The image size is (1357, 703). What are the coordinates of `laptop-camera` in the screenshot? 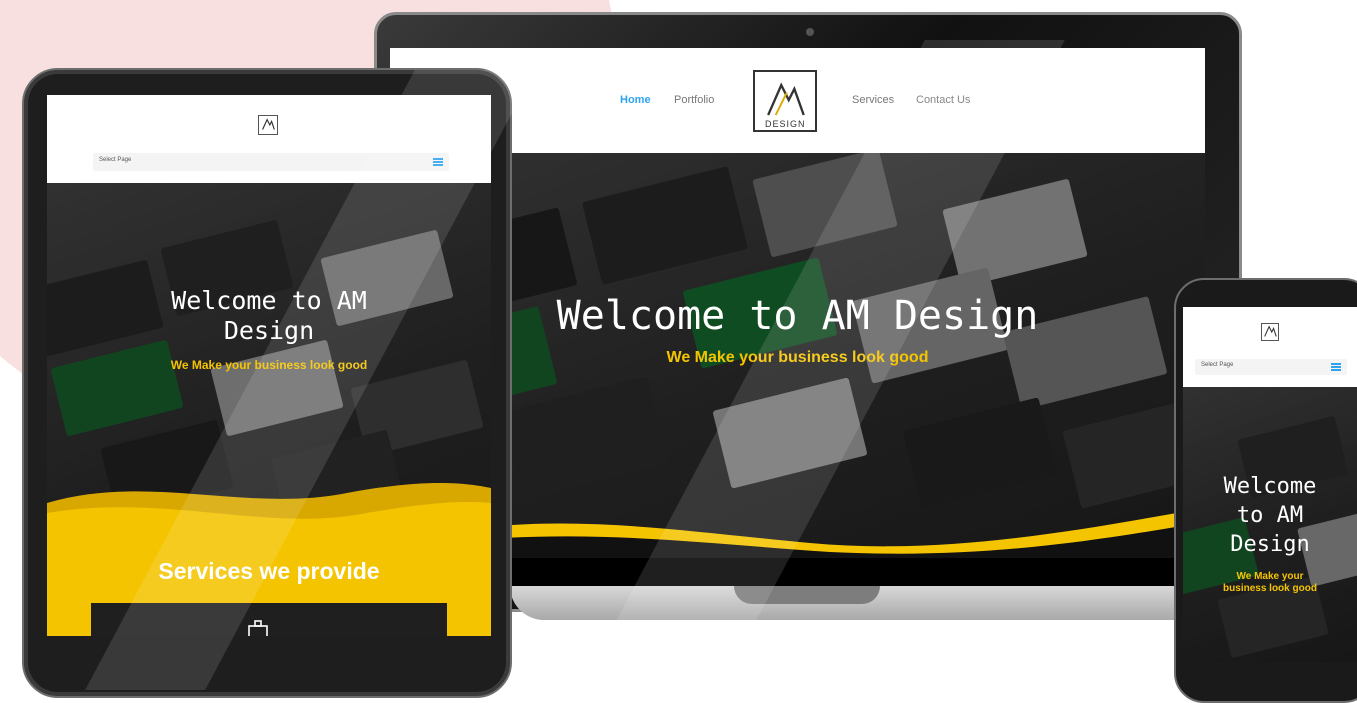 It's located at (810, 32).